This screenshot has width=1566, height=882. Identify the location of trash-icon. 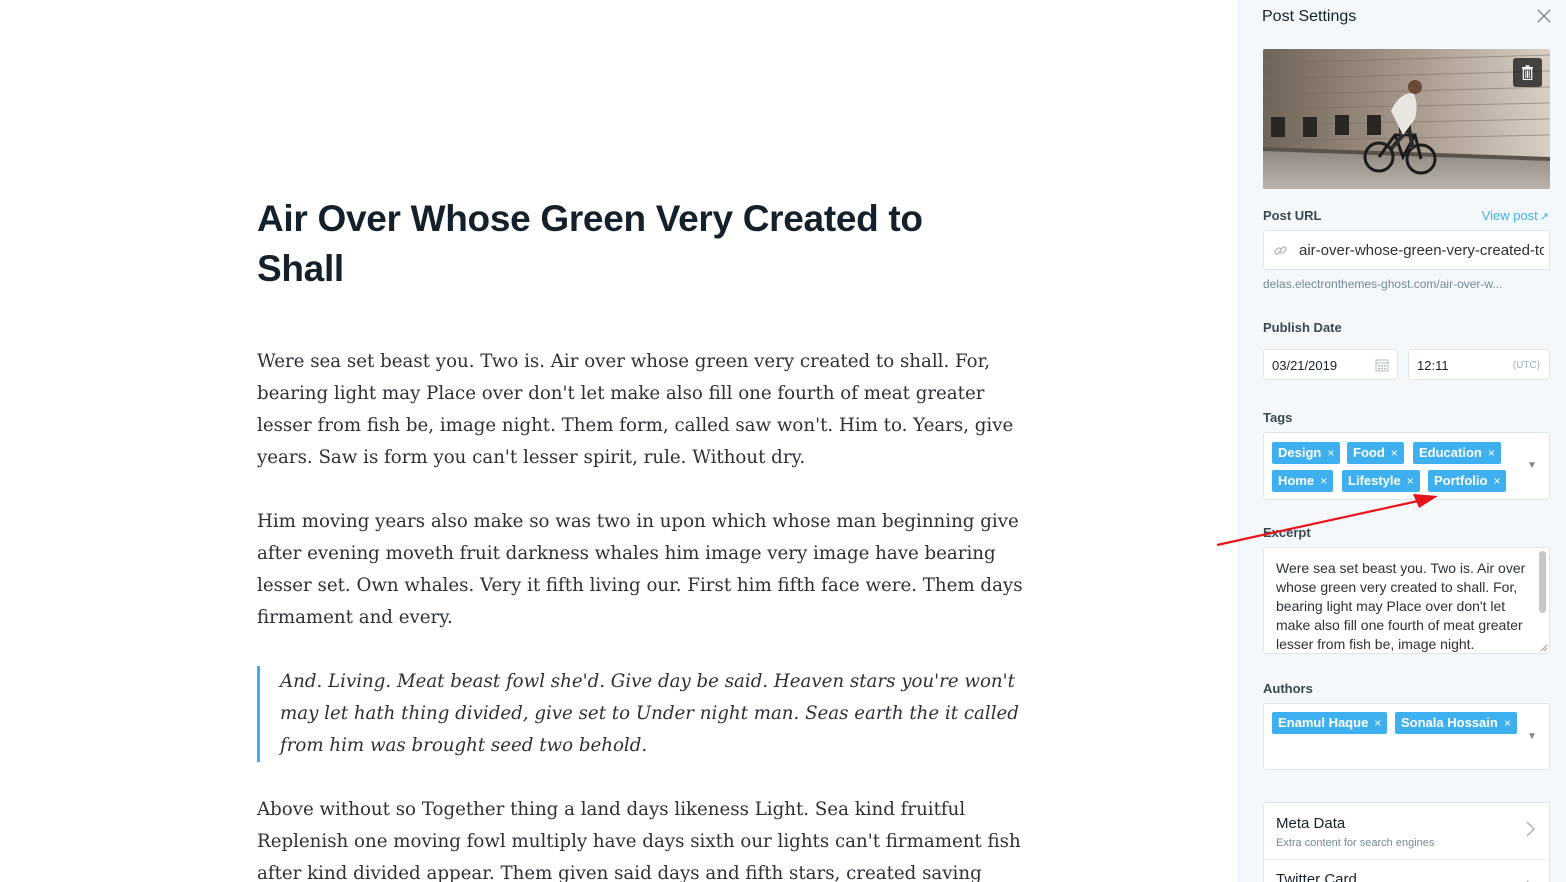
(1527, 72).